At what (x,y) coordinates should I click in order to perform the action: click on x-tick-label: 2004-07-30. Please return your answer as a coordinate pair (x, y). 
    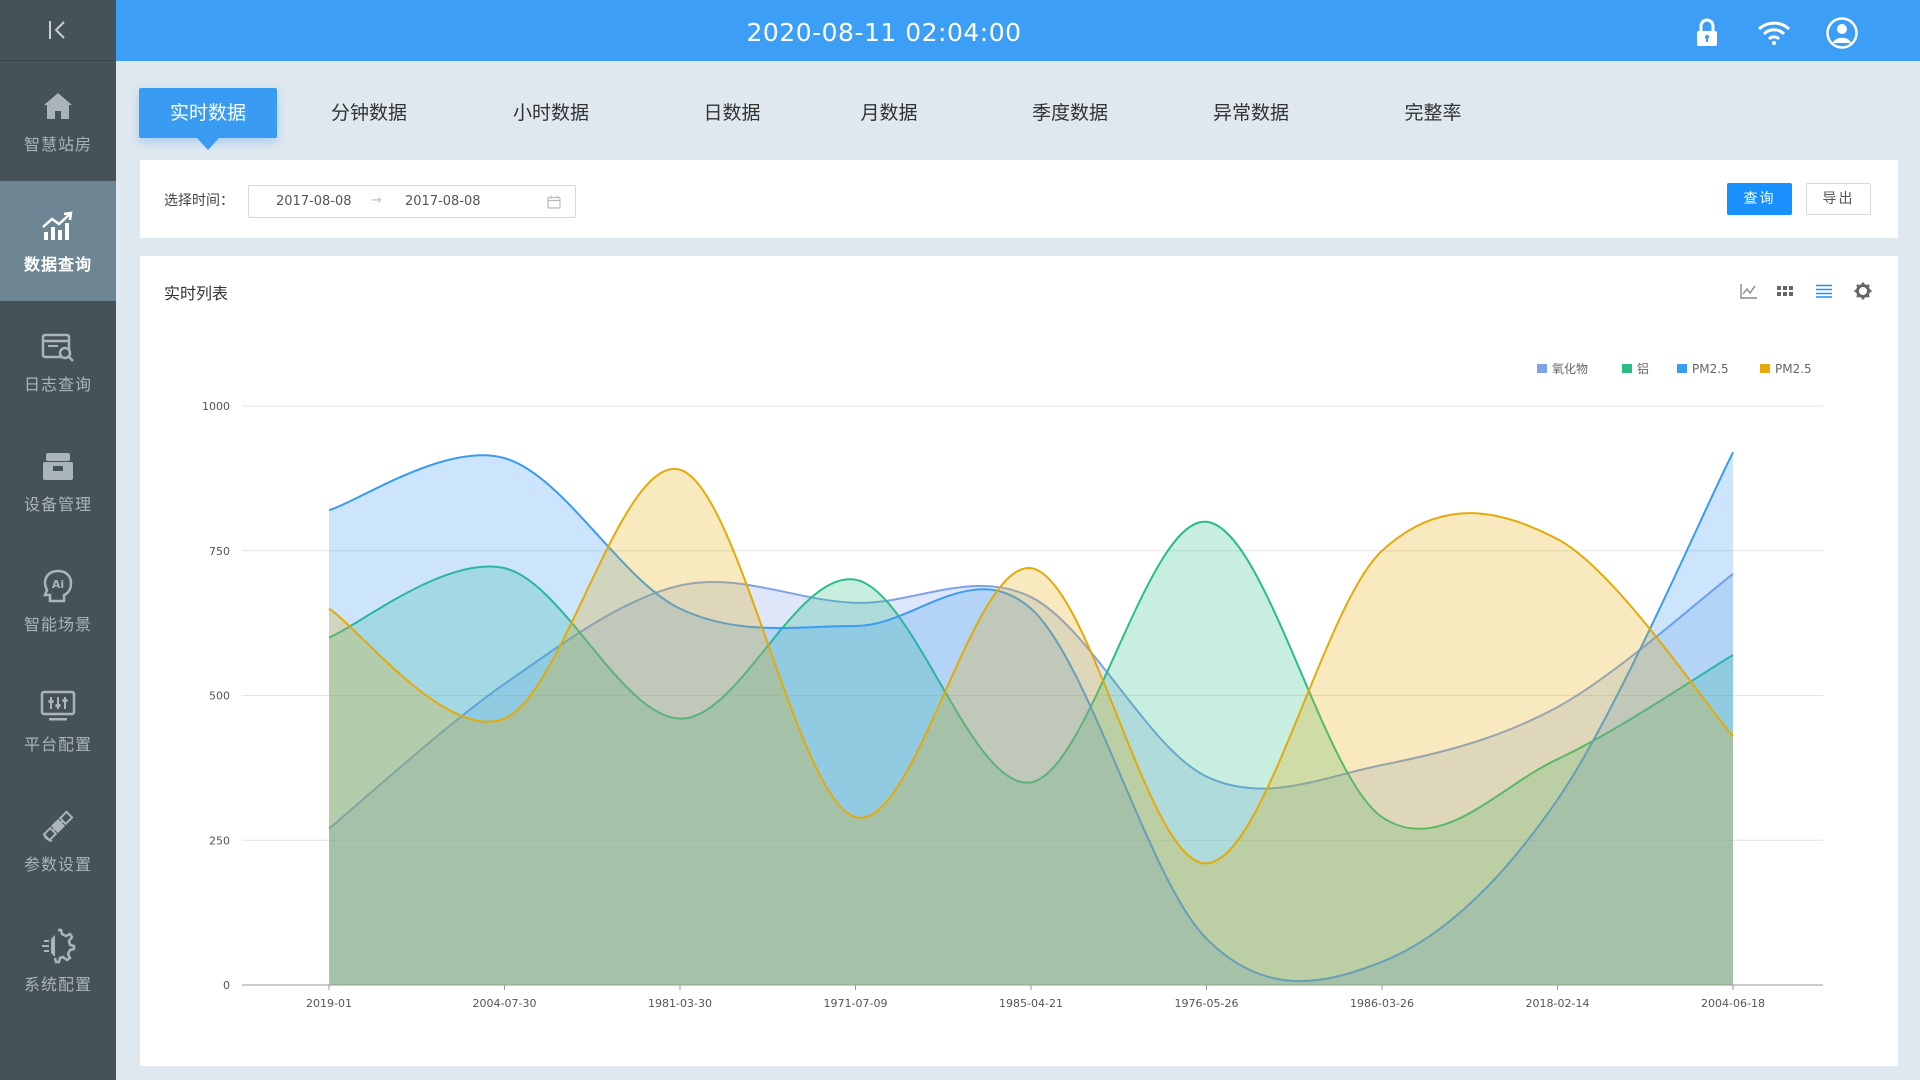
    Looking at the image, I should click on (505, 1003).